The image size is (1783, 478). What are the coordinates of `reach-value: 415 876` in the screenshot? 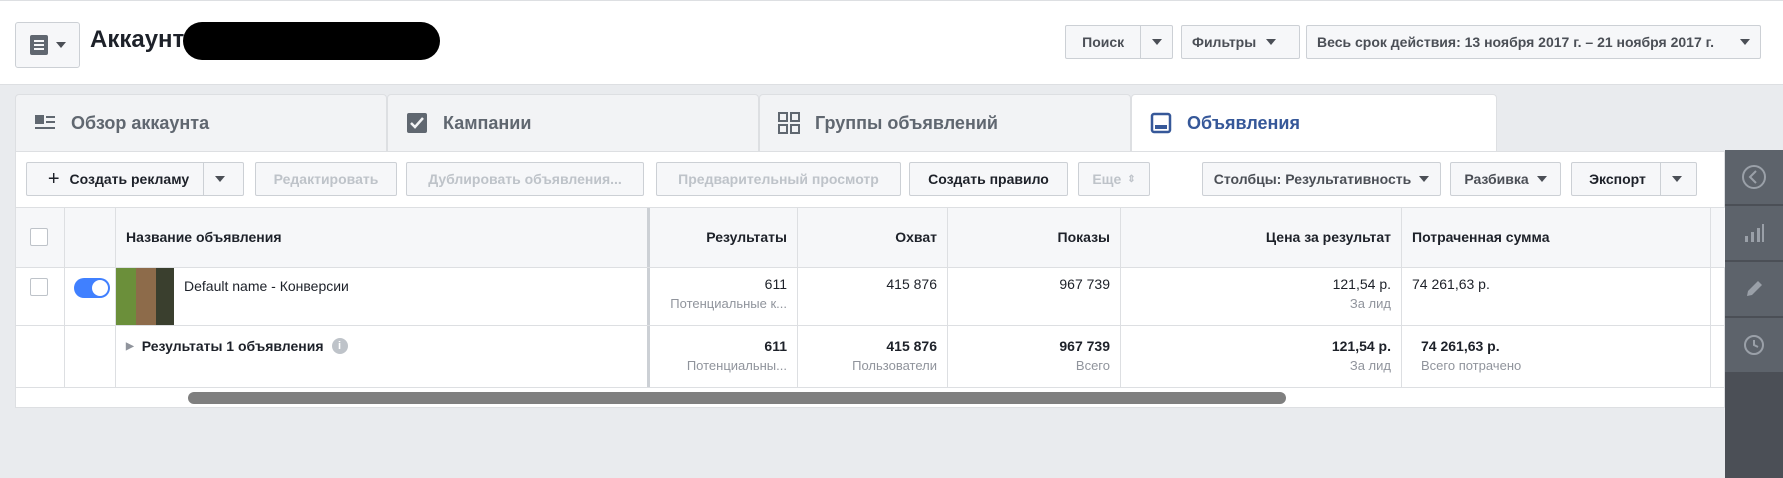 It's located at (911, 284).